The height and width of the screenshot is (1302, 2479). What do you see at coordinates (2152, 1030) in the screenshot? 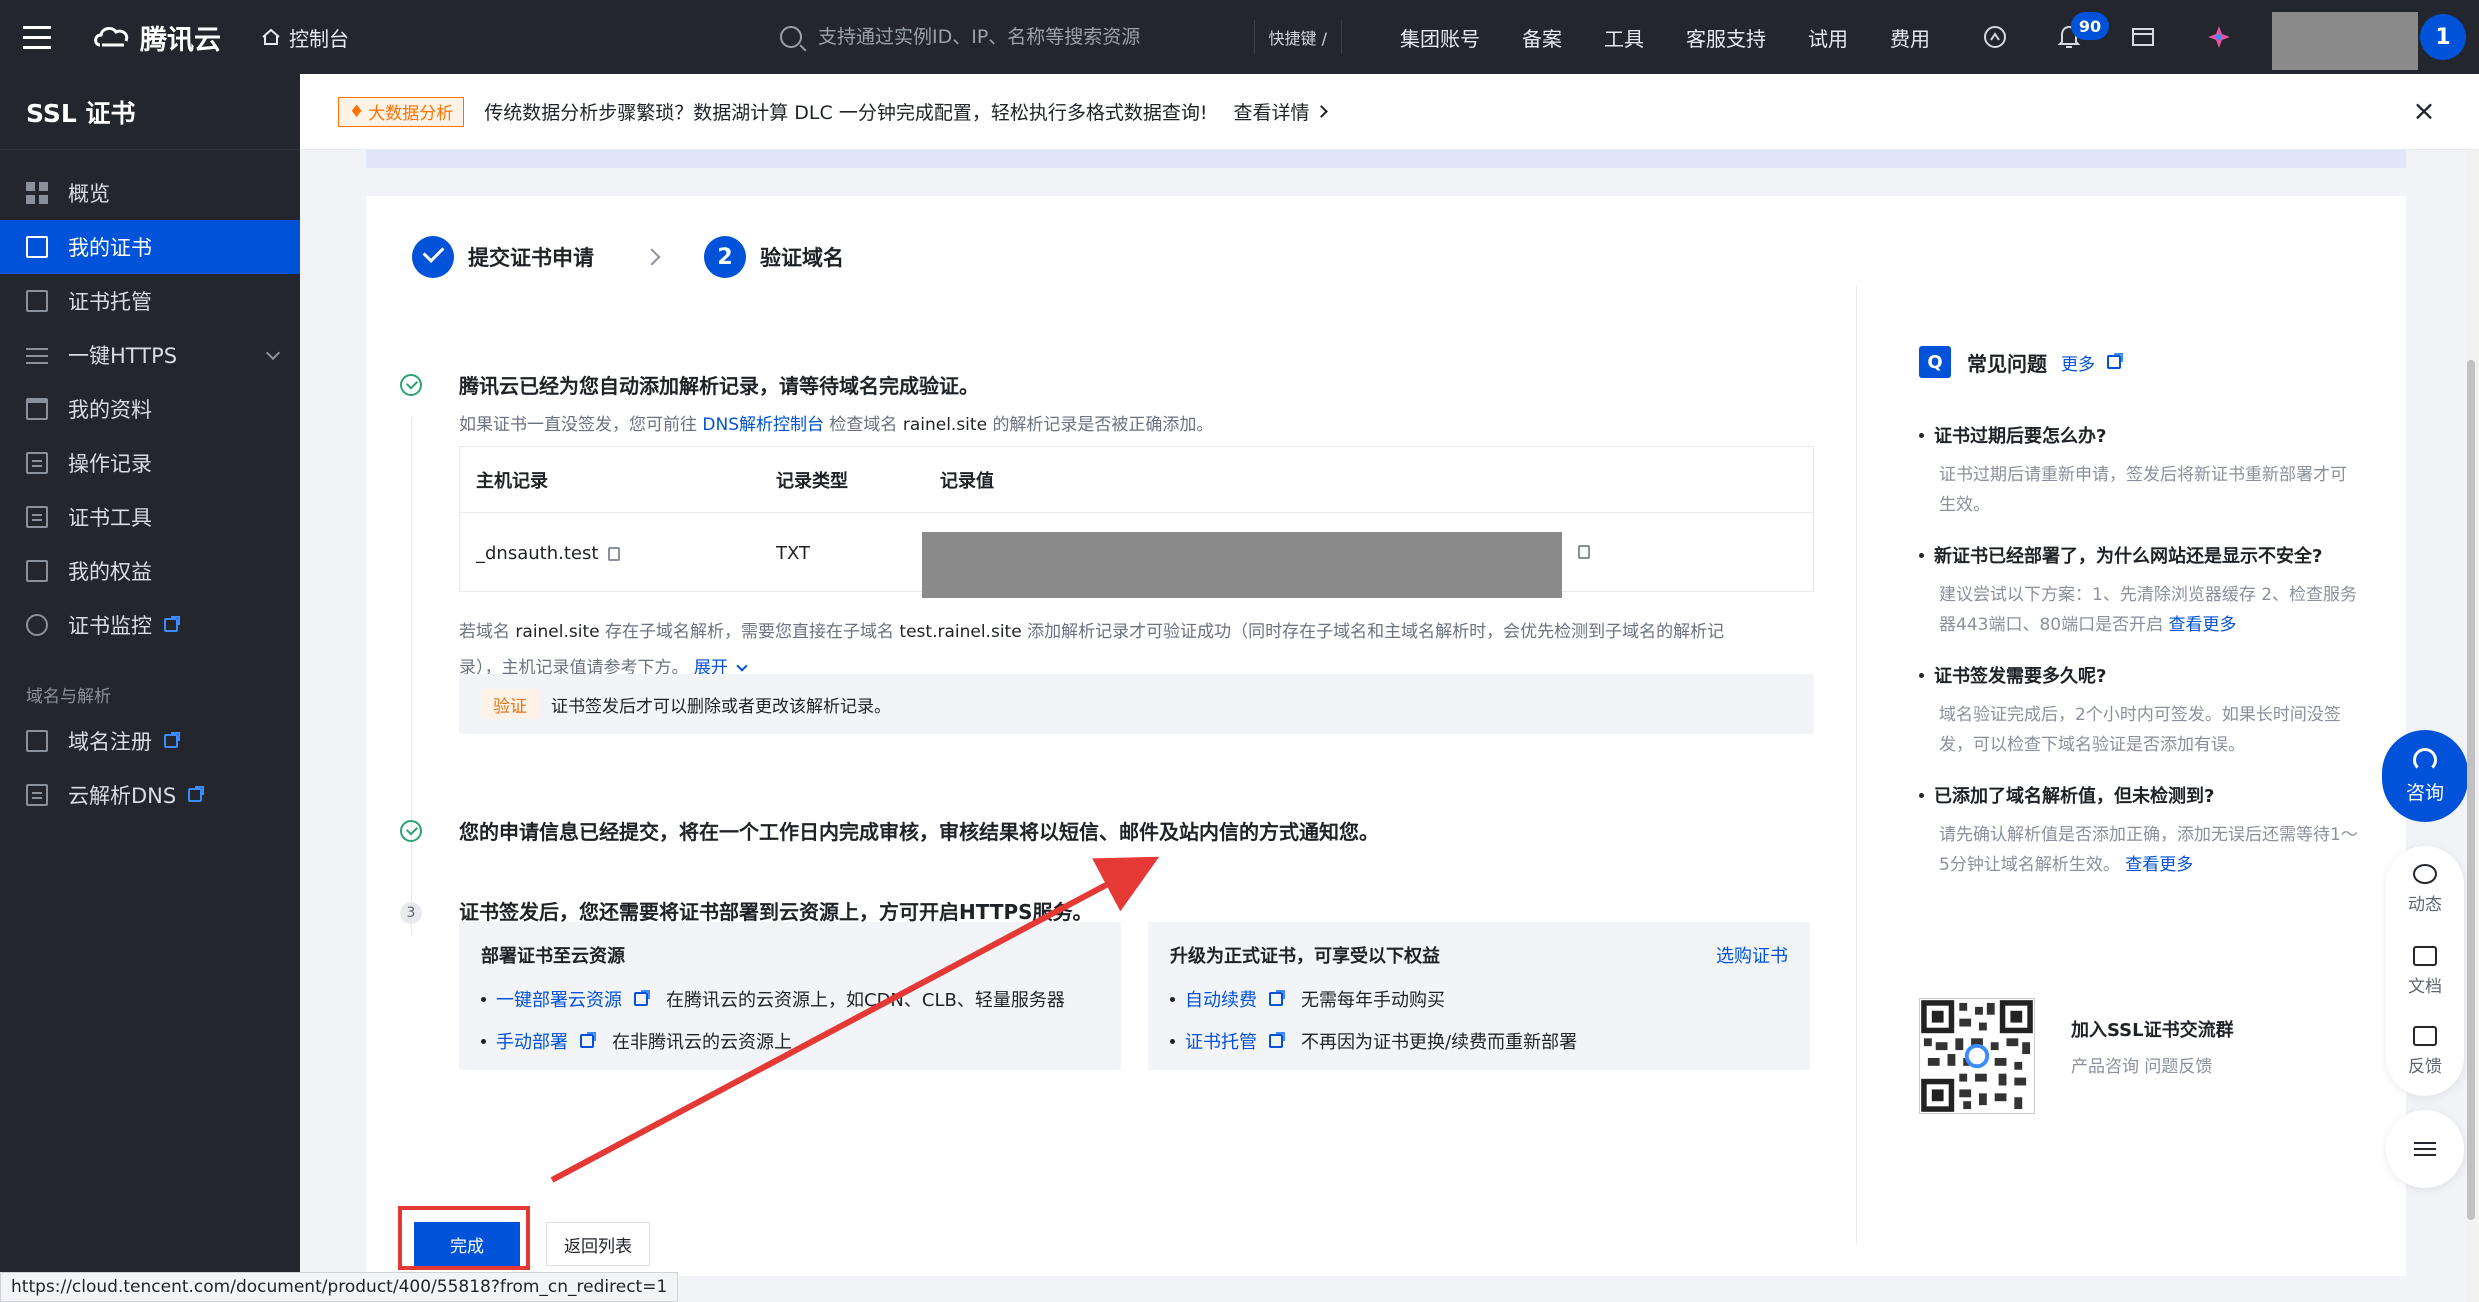
I see `join-group-title: 加入SSL证书交流群` at bounding box center [2152, 1030].